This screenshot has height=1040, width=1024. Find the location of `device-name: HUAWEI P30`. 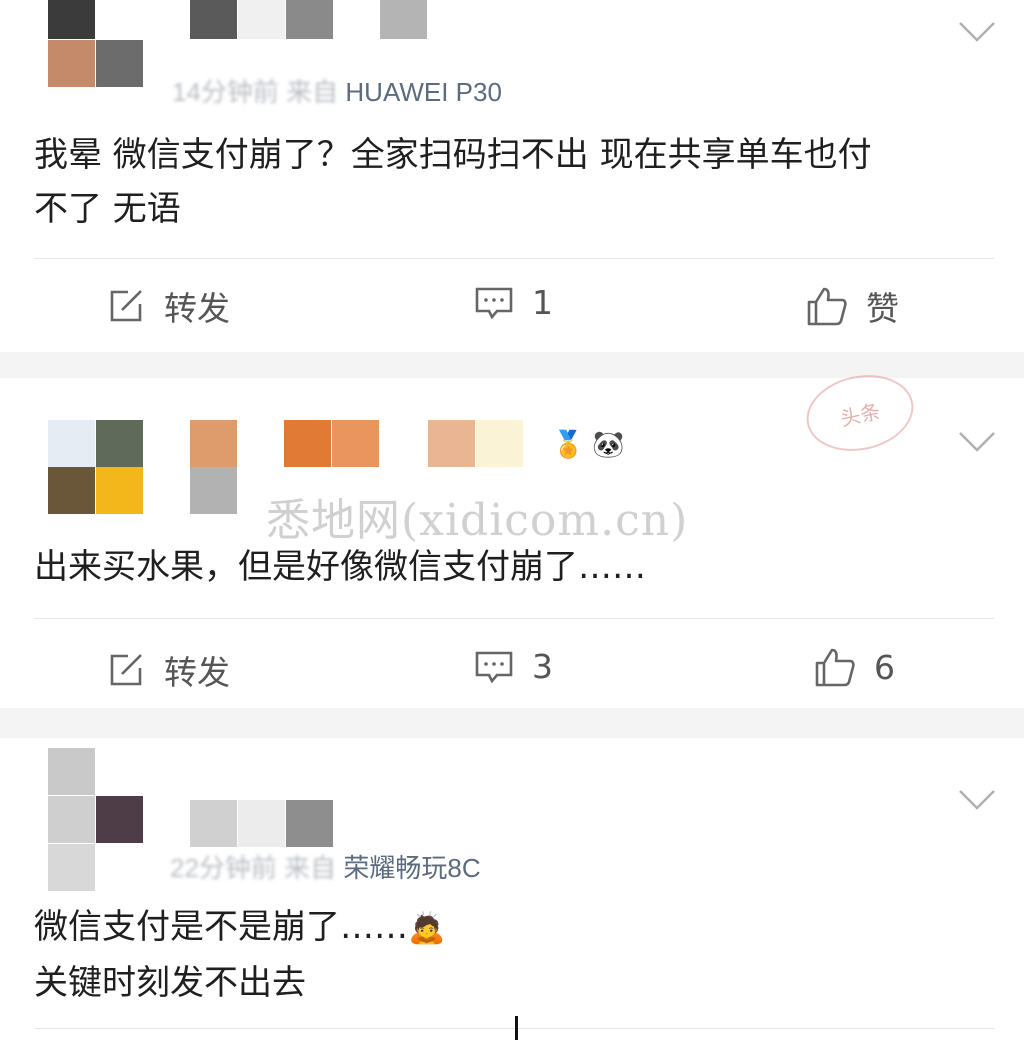

device-name: HUAWEI P30 is located at coordinates (423, 92).